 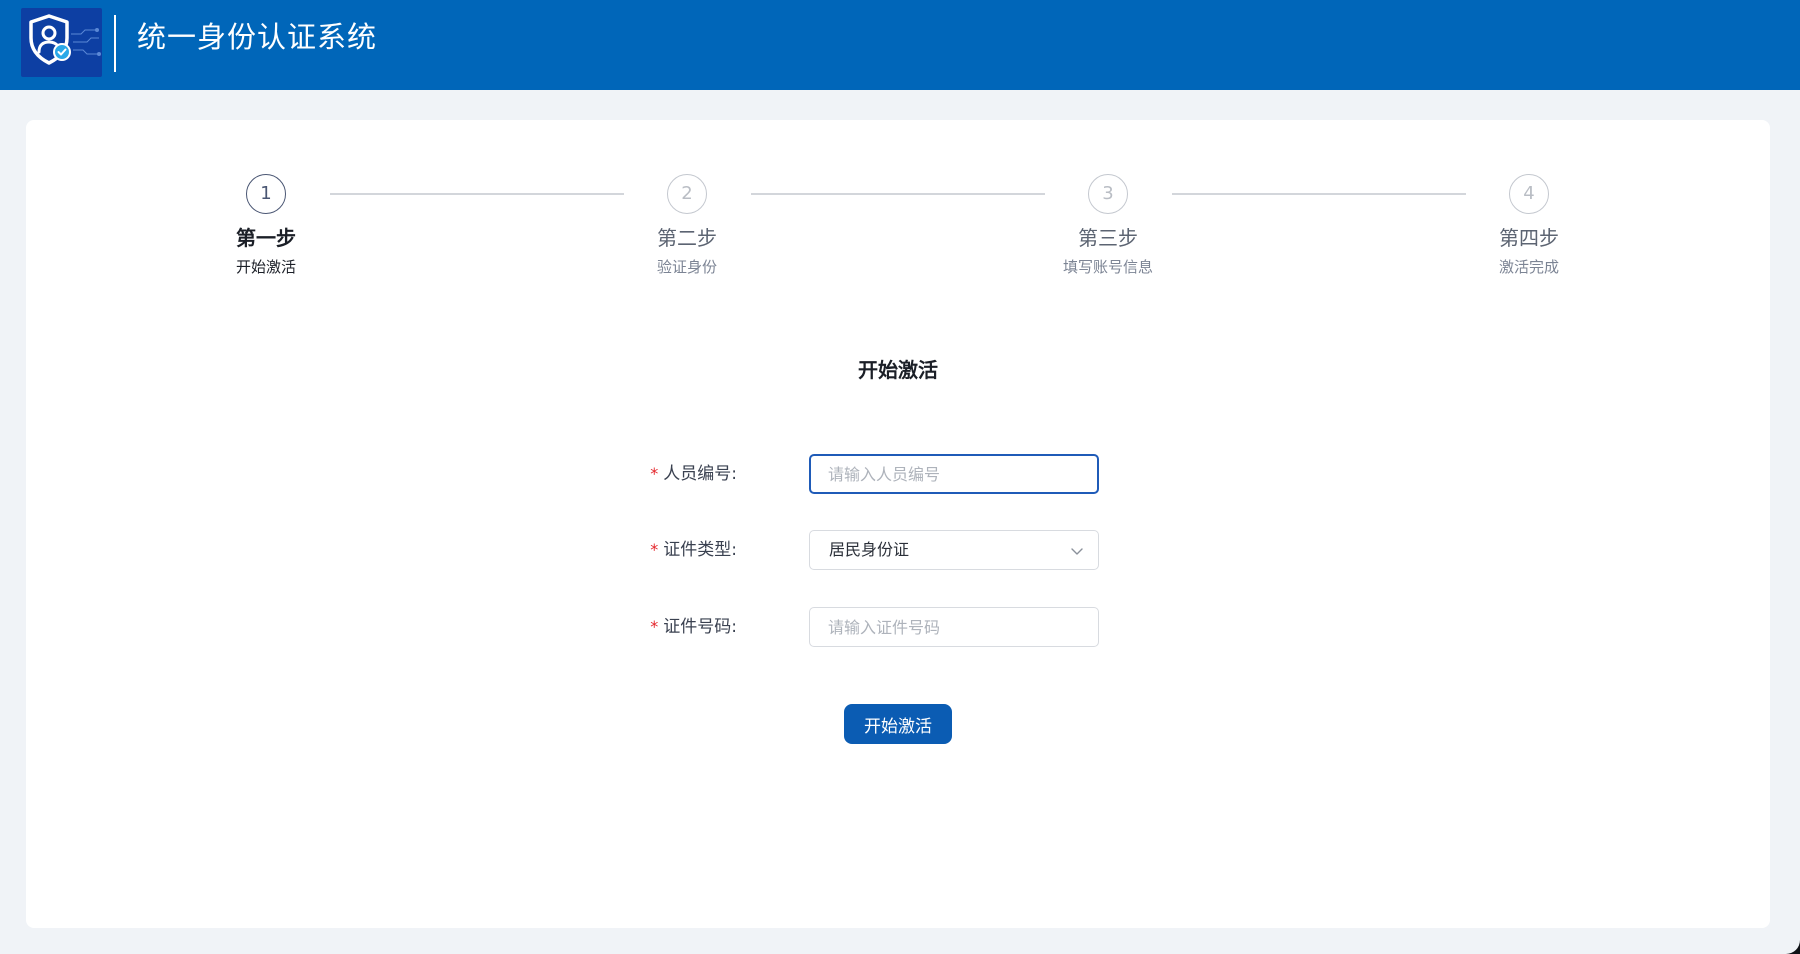 What do you see at coordinates (954, 474) in the screenshot?
I see `personnel-id-input` at bounding box center [954, 474].